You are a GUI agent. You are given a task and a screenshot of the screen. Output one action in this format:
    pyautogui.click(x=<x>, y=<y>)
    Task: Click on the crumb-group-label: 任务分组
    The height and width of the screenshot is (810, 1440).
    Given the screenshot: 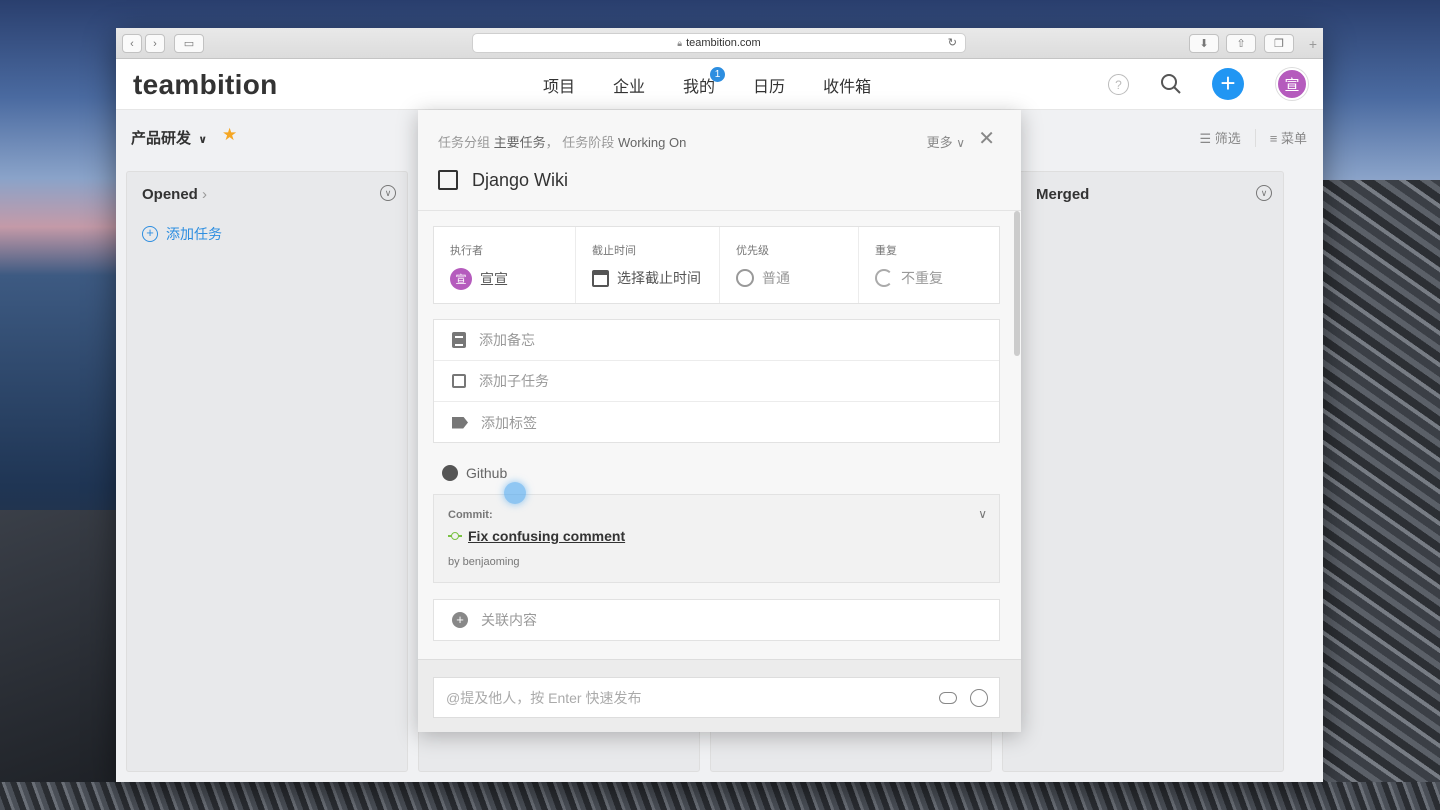 What is the action you would take?
    pyautogui.click(x=464, y=142)
    